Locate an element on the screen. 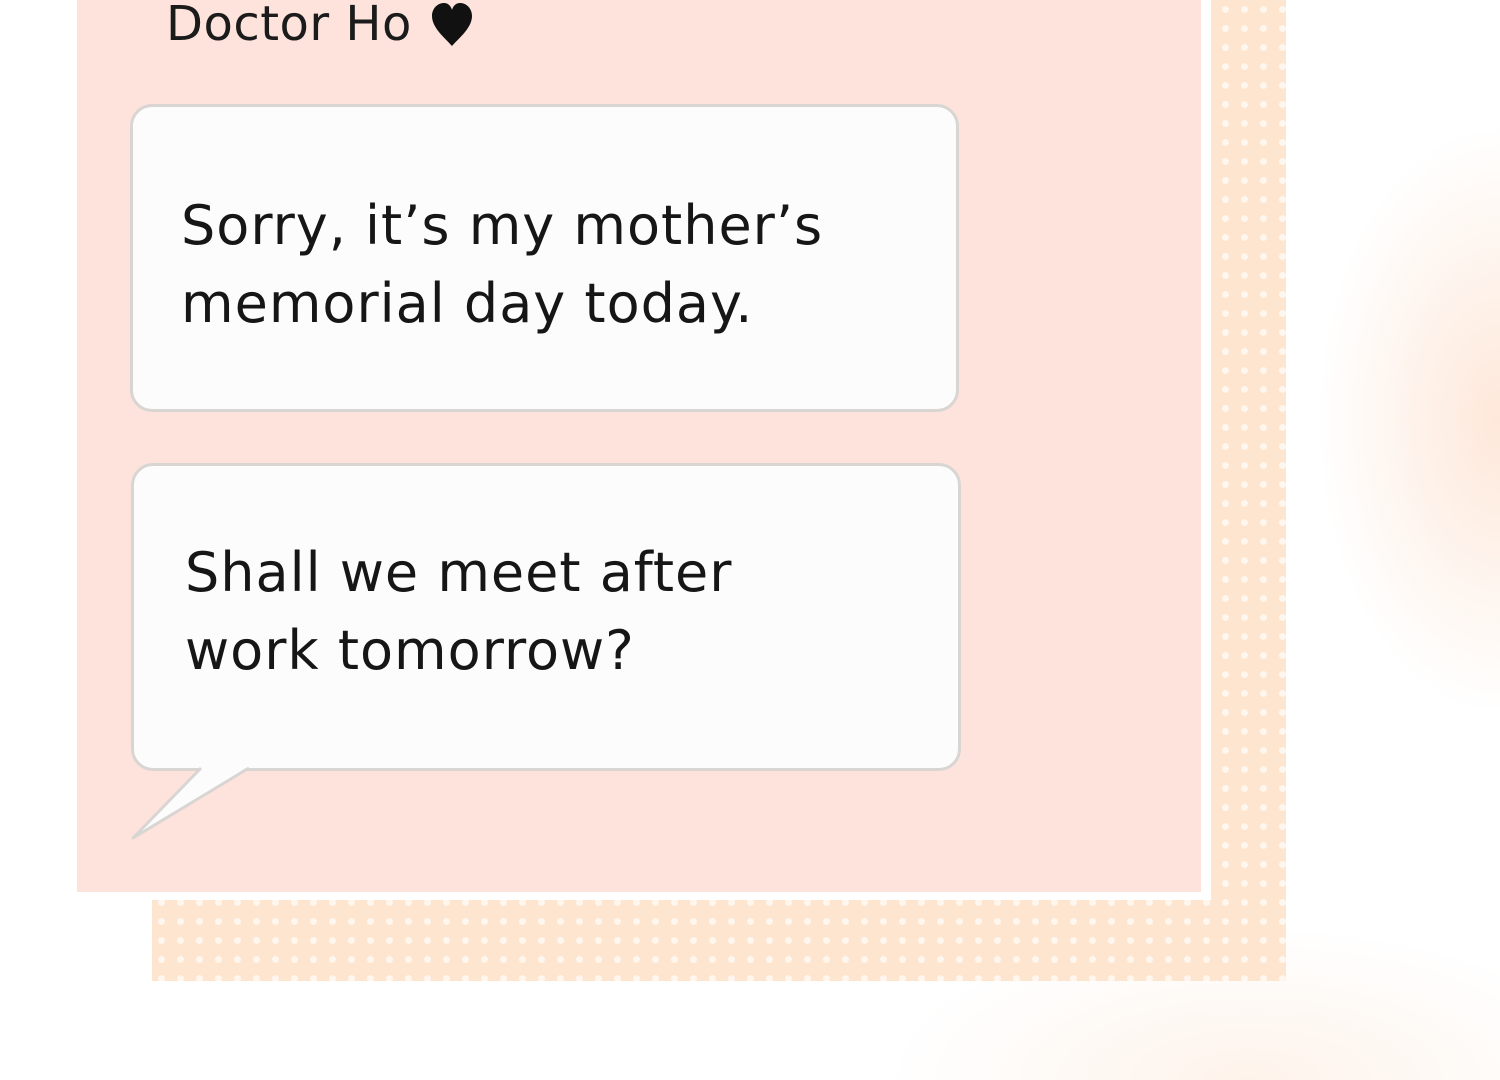  message-line: work tomorrow? is located at coordinates (410, 650).